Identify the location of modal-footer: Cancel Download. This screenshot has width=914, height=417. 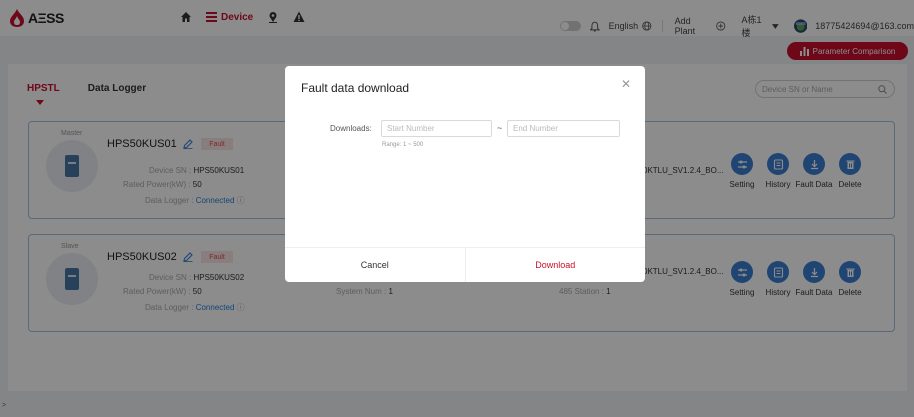
(465, 264).